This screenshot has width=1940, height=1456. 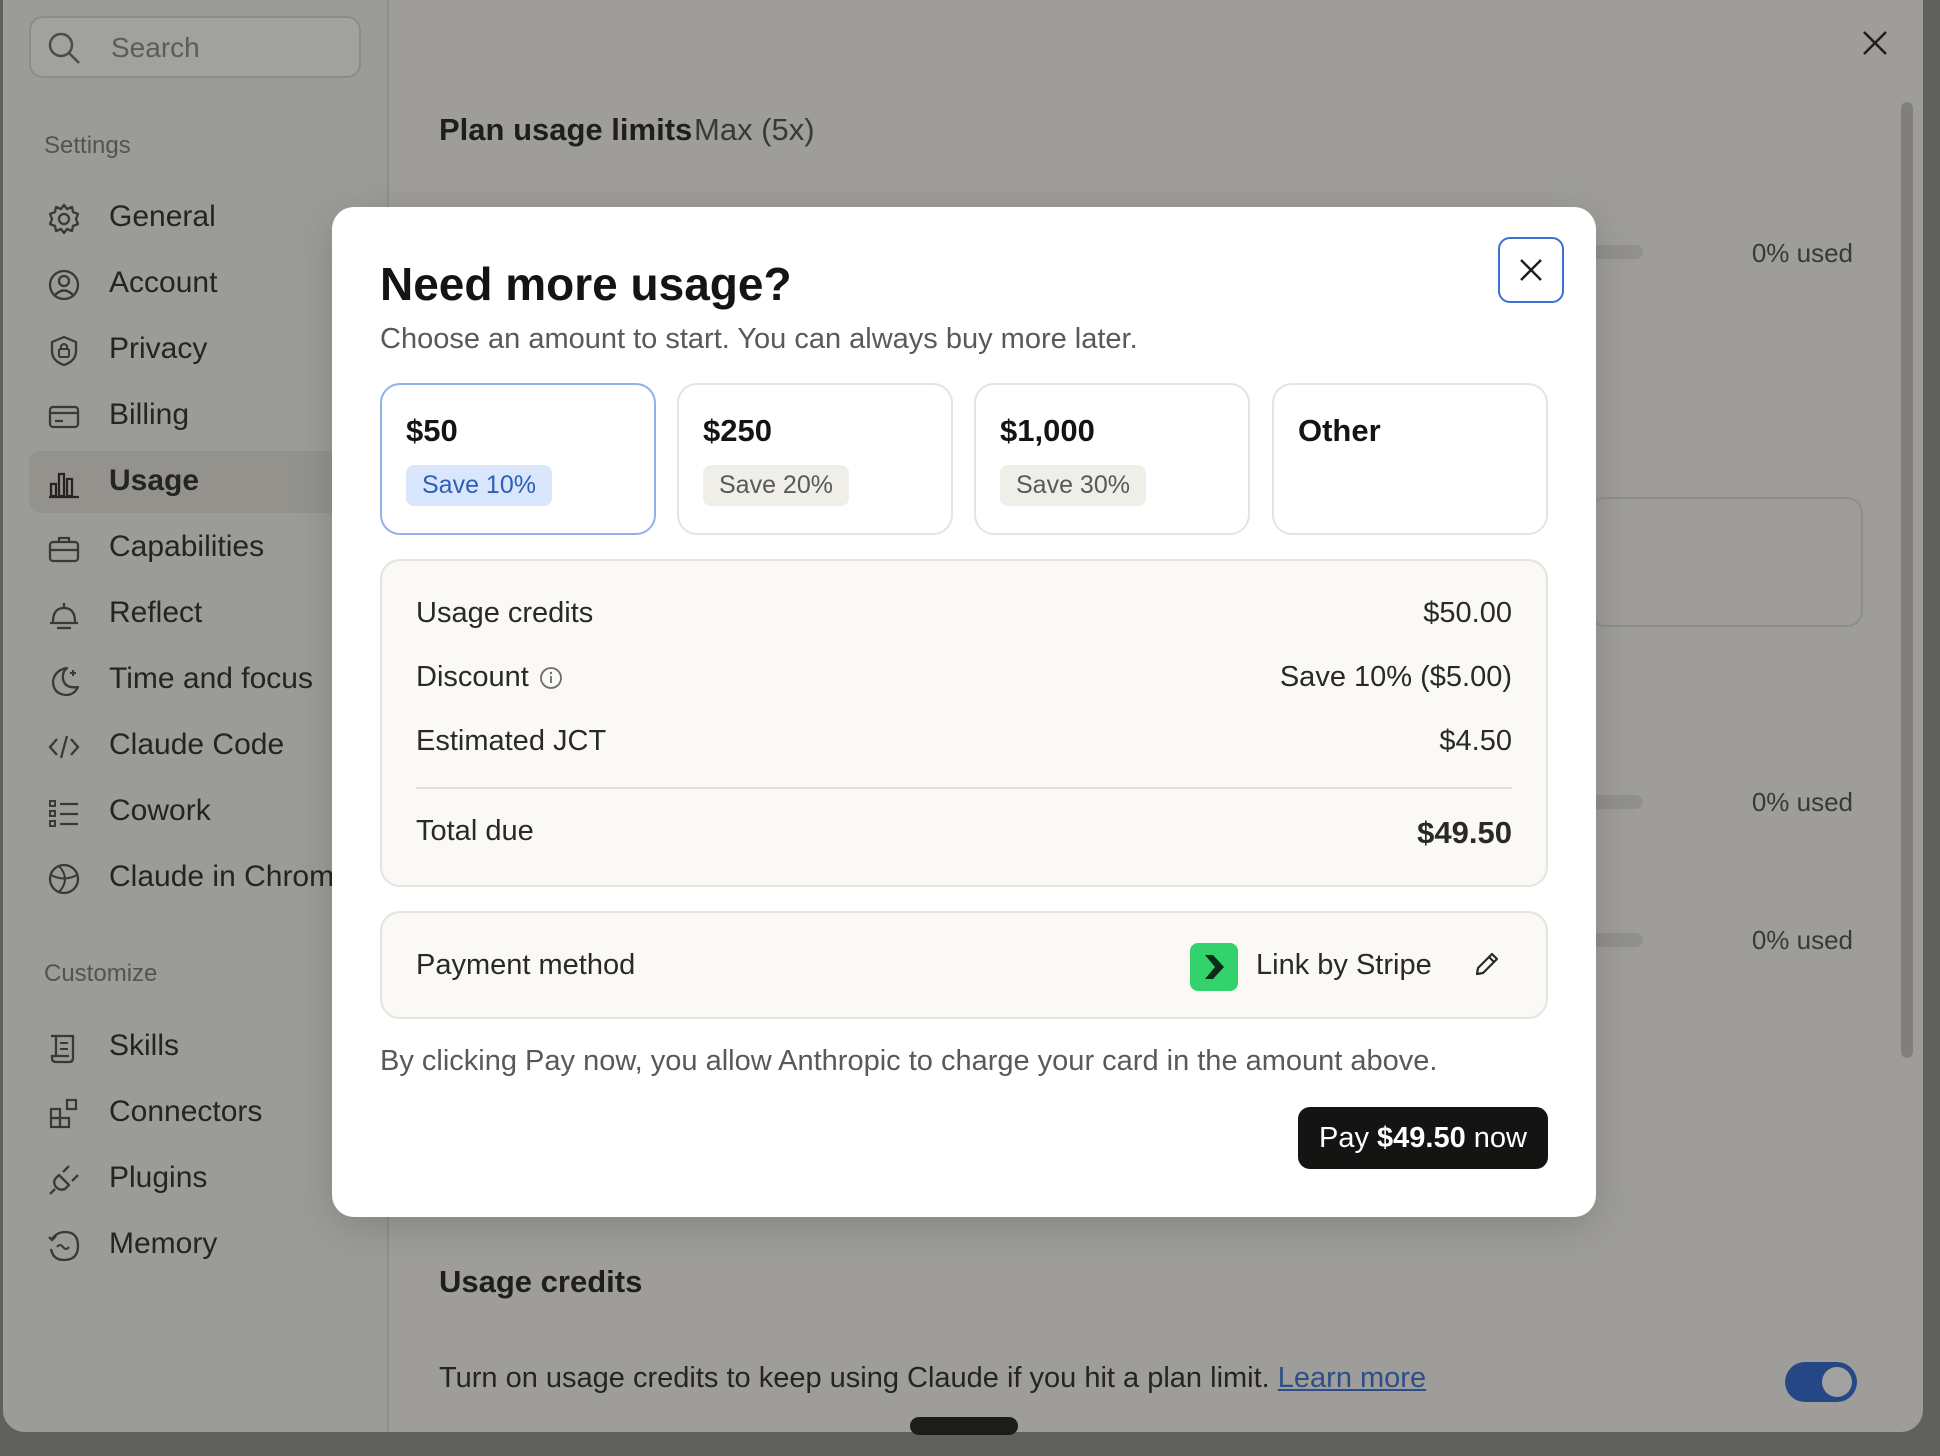 What do you see at coordinates (964, 788) in the screenshot?
I see `divider` at bounding box center [964, 788].